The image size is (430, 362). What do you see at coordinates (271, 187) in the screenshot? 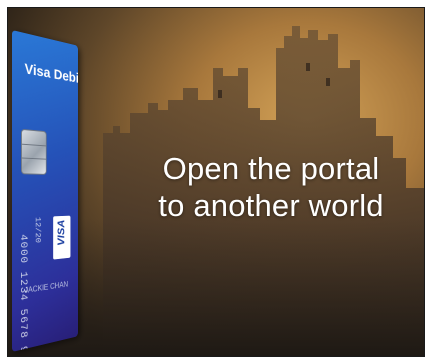
I see `ad-headline: Open the portal to another world` at bounding box center [271, 187].